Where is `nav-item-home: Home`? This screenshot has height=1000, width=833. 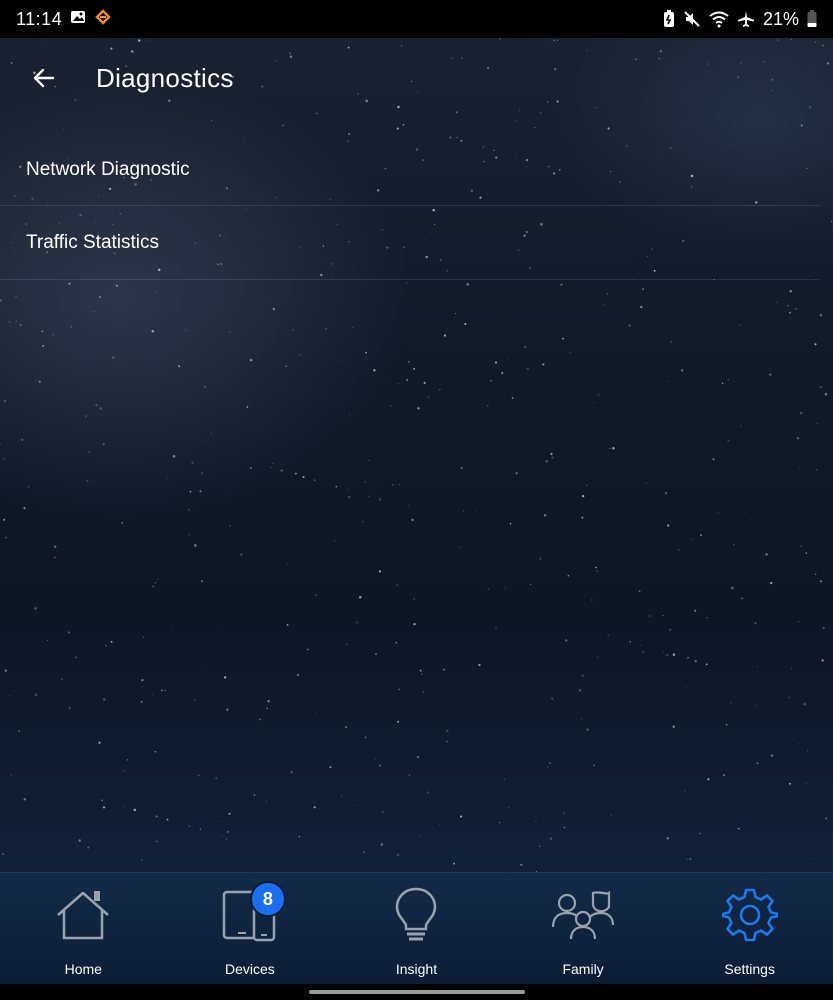 nav-item-home: Home is located at coordinates (83, 929).